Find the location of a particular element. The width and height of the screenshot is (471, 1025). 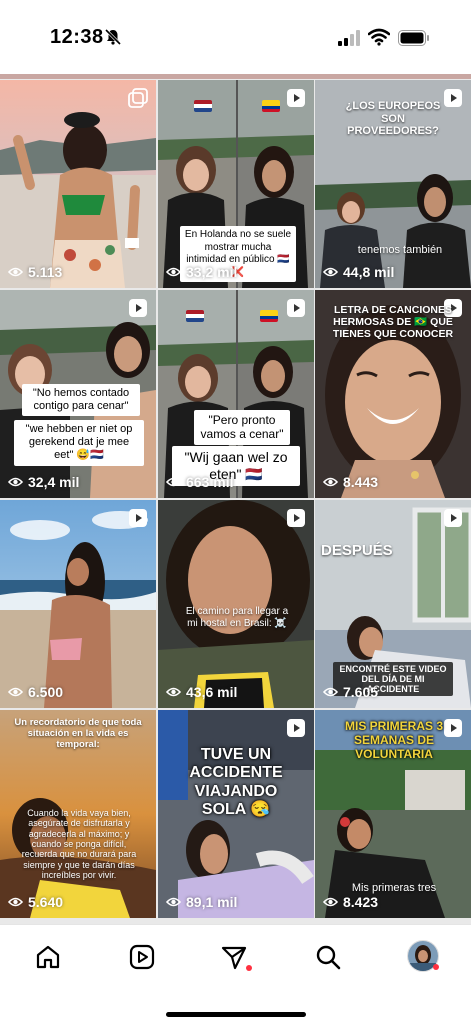

view-count-value: 6.500 is located at coordinates (46, 692).